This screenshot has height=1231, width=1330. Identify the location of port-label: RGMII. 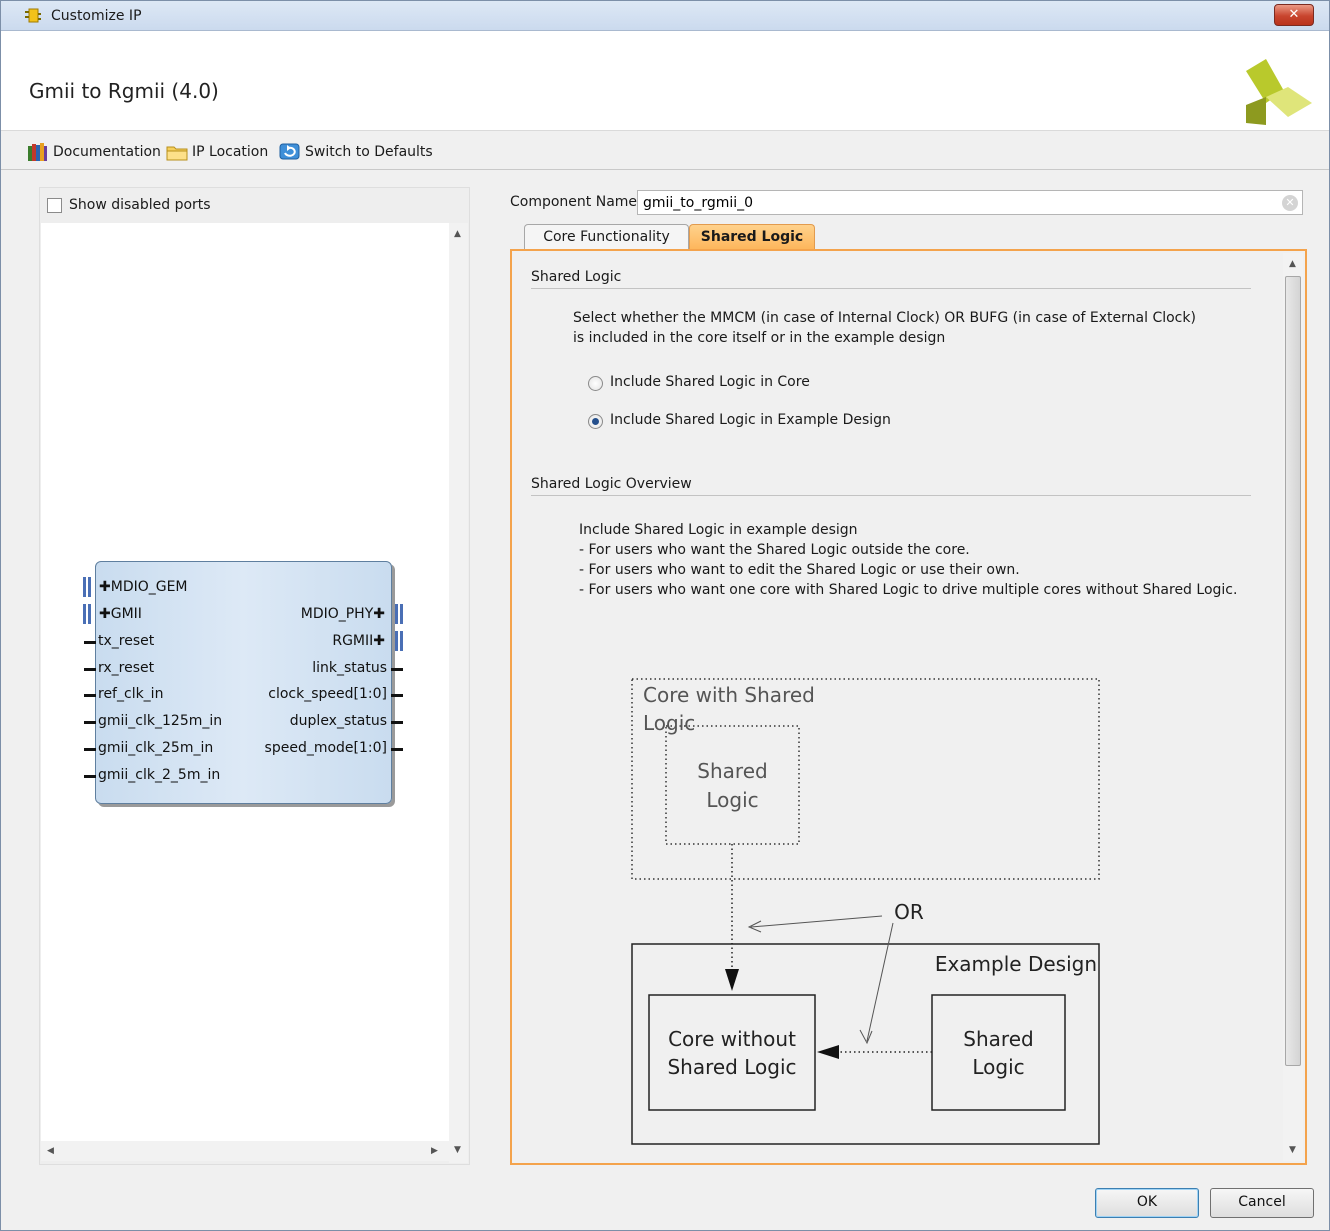
(353, 641).